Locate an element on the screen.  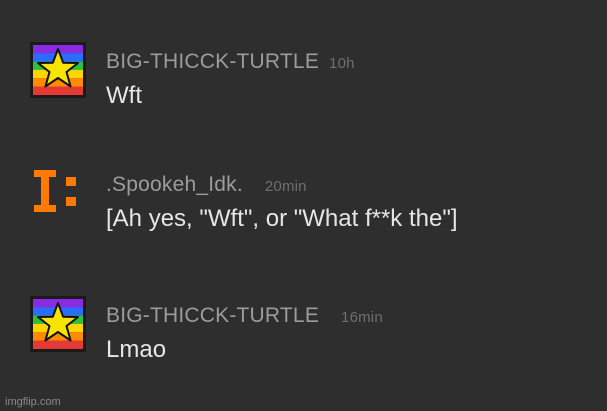
username-text: .Spookeh_Idk. is located at coordinates (174, 184).